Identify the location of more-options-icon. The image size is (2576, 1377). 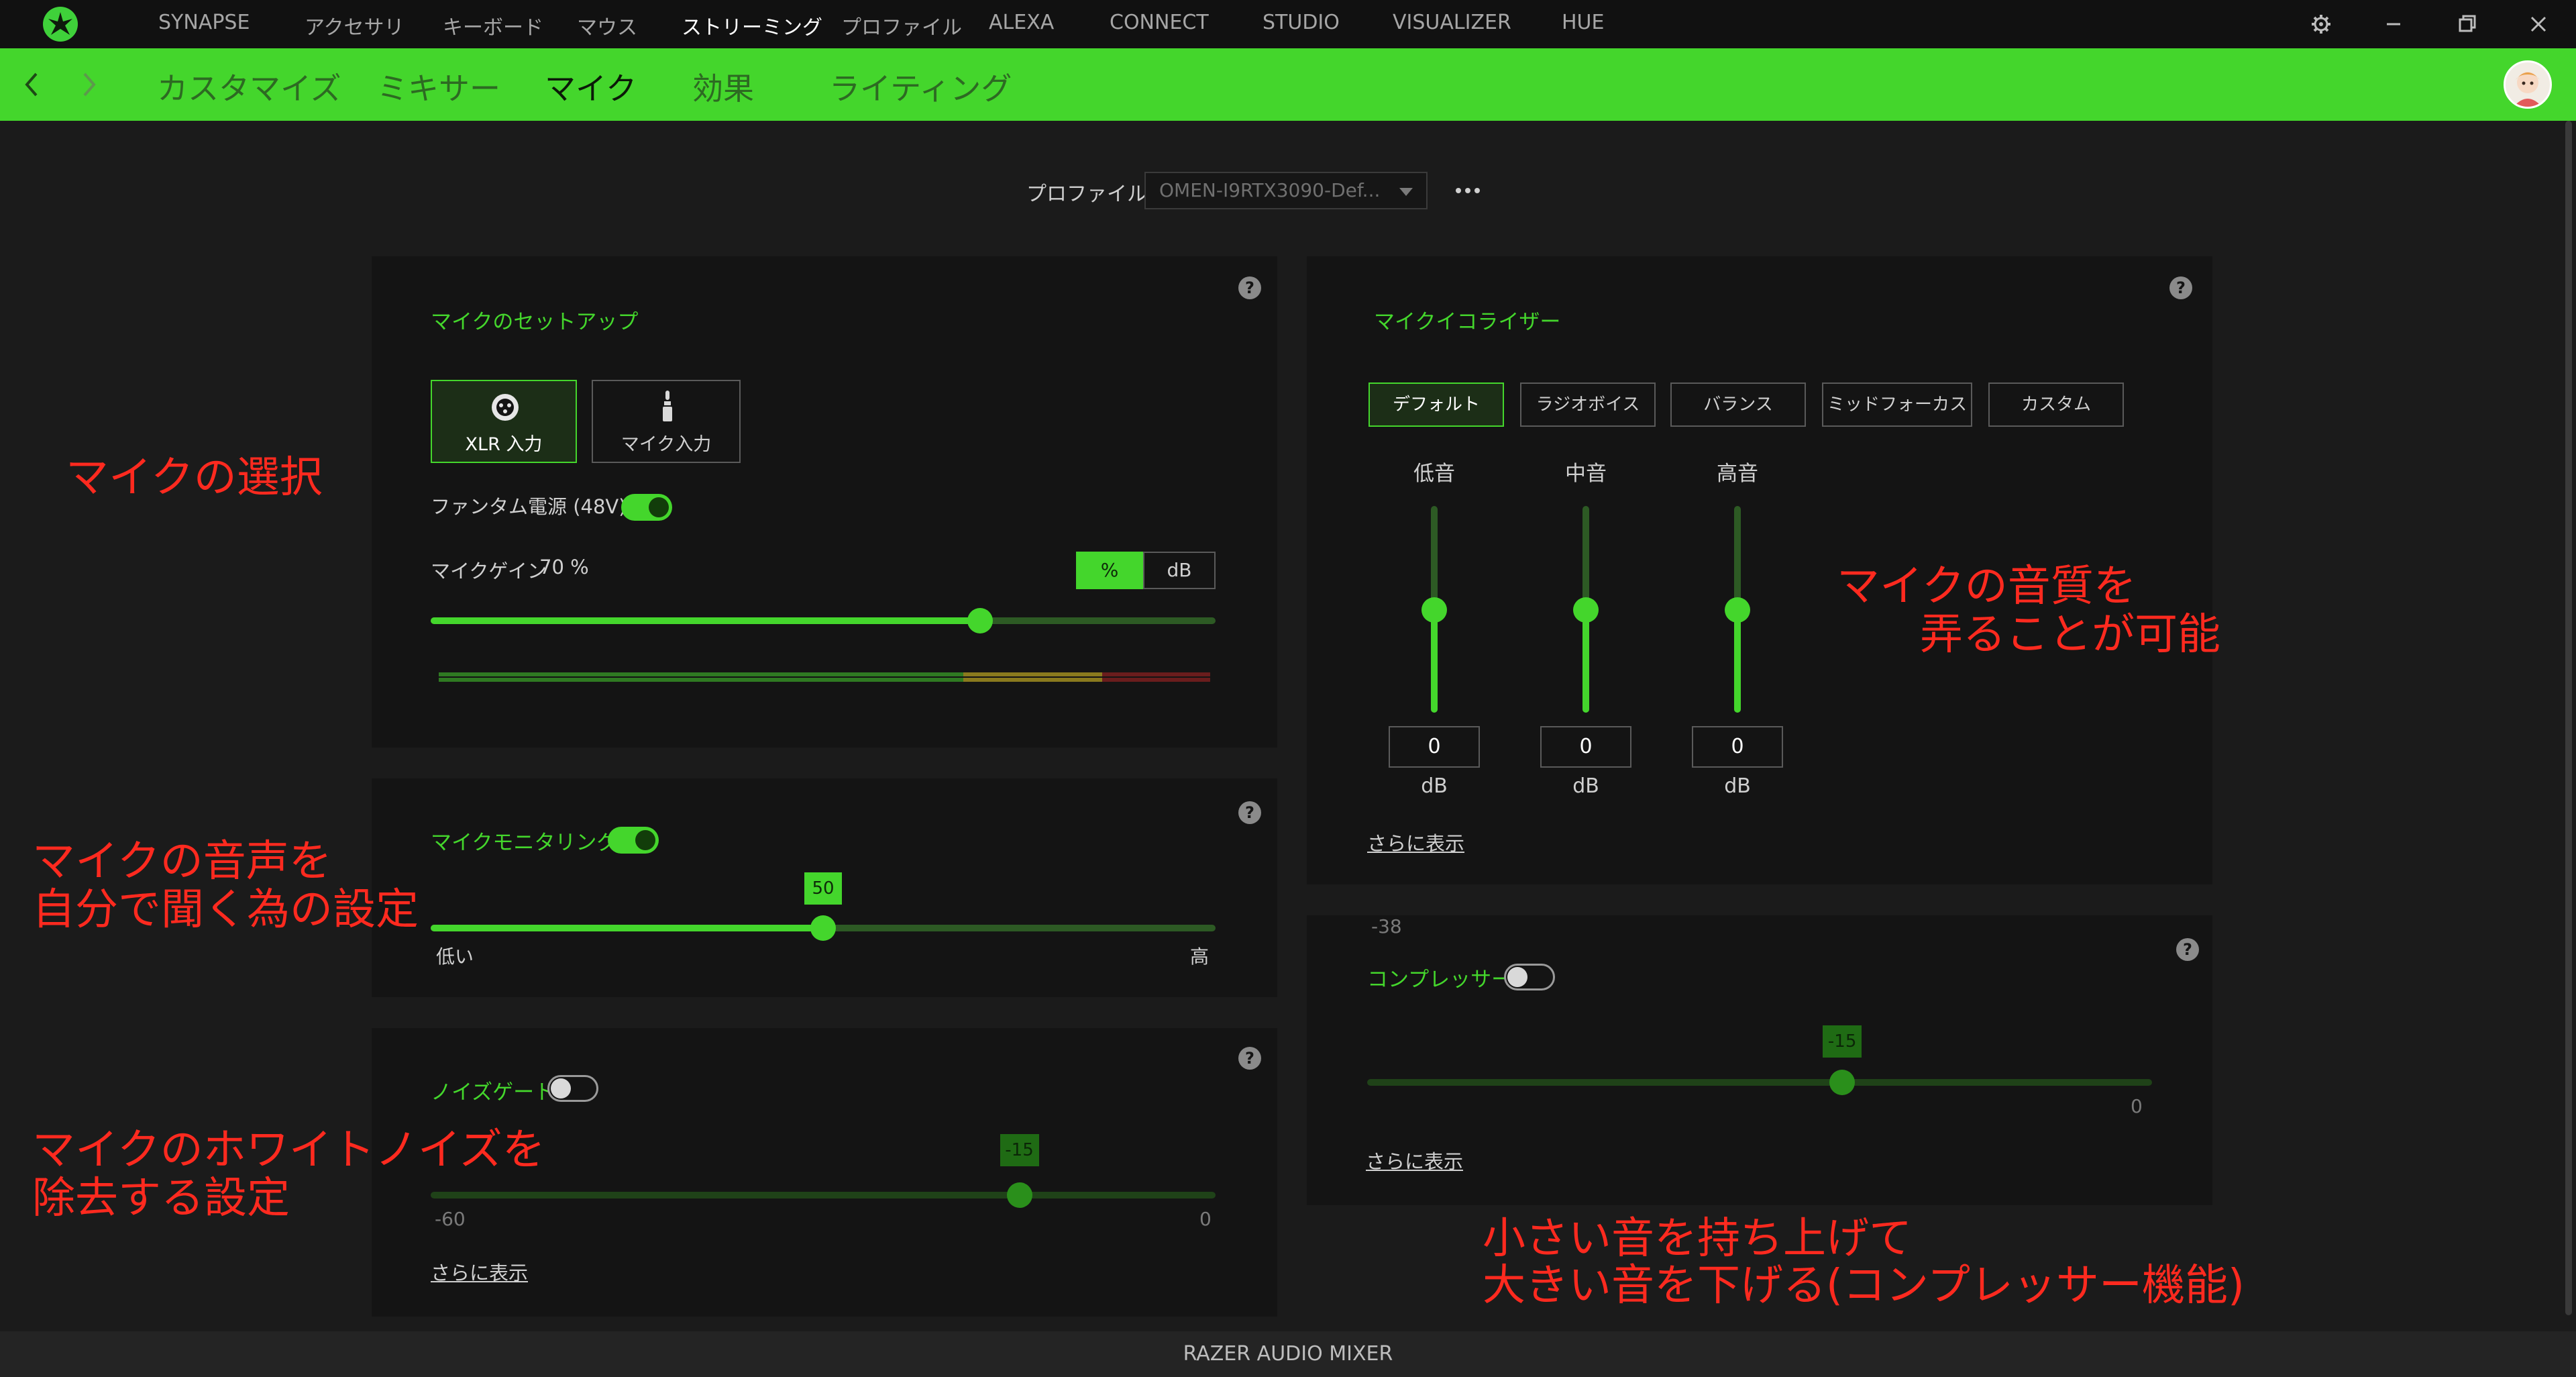
(1468, 190).